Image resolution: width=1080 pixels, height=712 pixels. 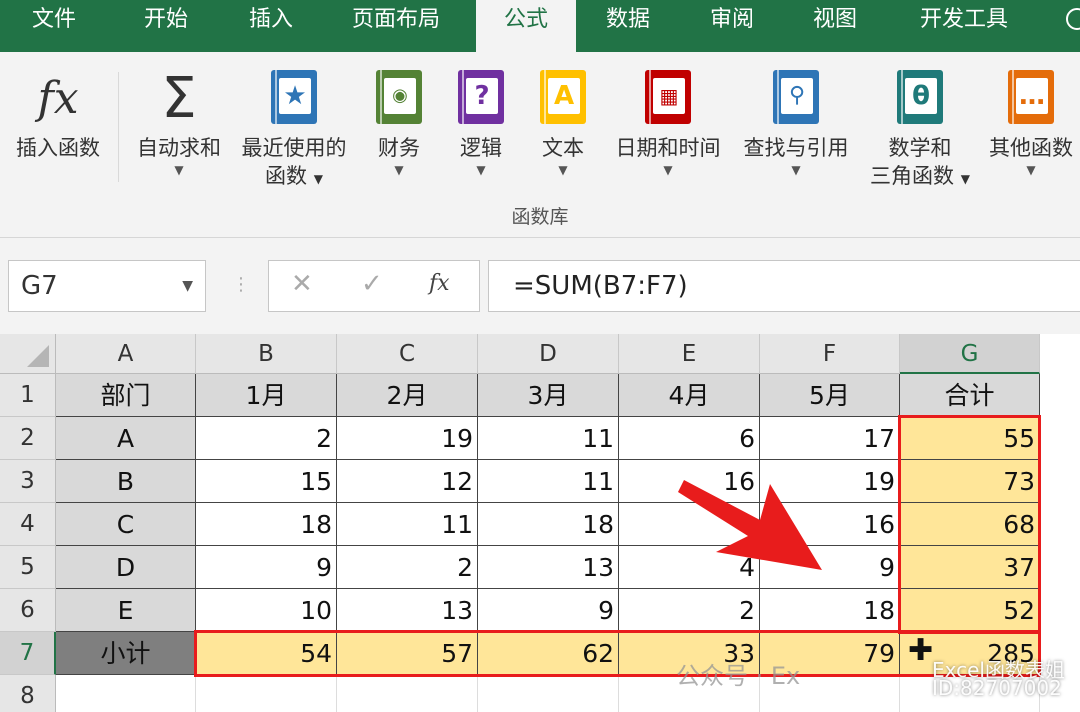 I want to click on cell-a7: 小计, so click(x=126, y=653).